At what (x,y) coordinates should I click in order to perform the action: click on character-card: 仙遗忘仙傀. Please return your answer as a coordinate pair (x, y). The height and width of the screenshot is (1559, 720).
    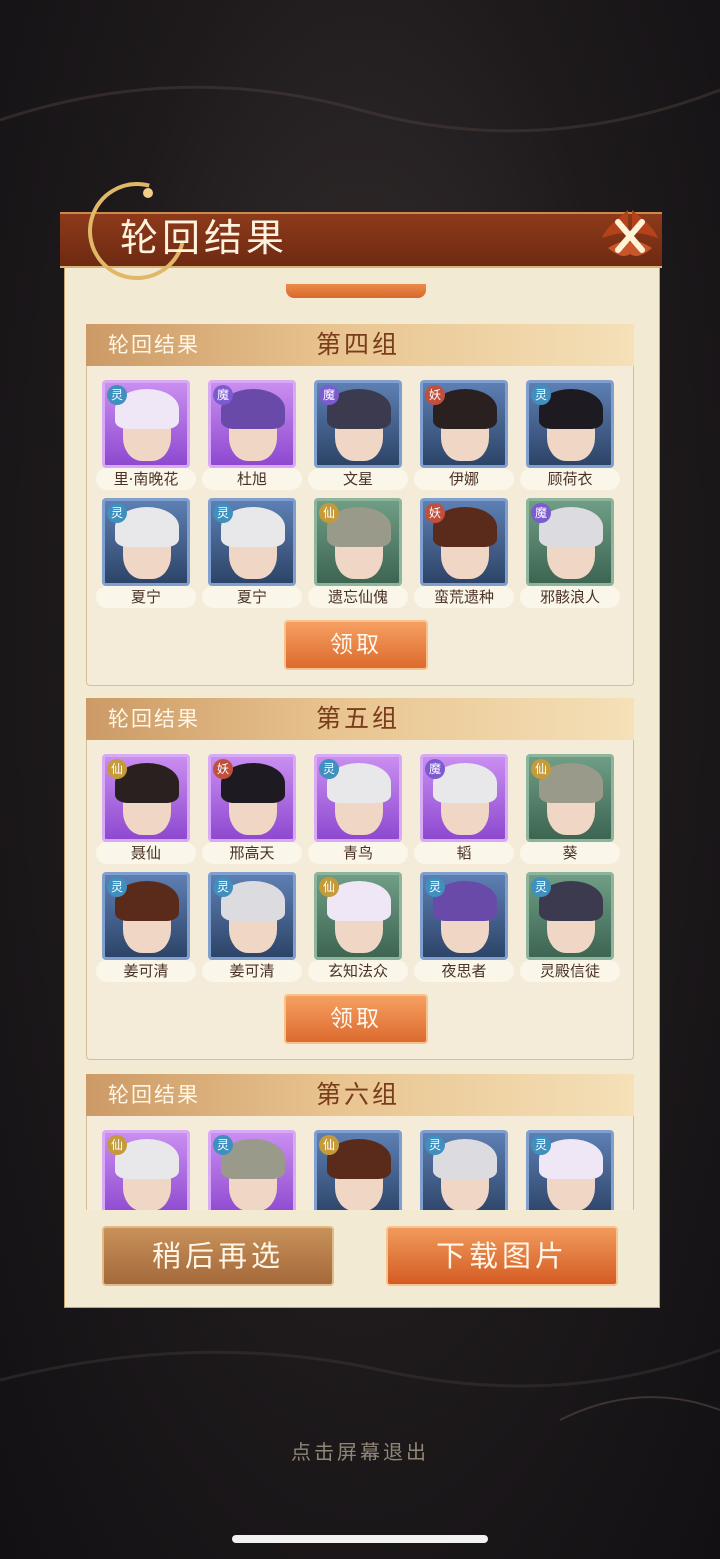
    Looking at the image, I should click on (358, 553).